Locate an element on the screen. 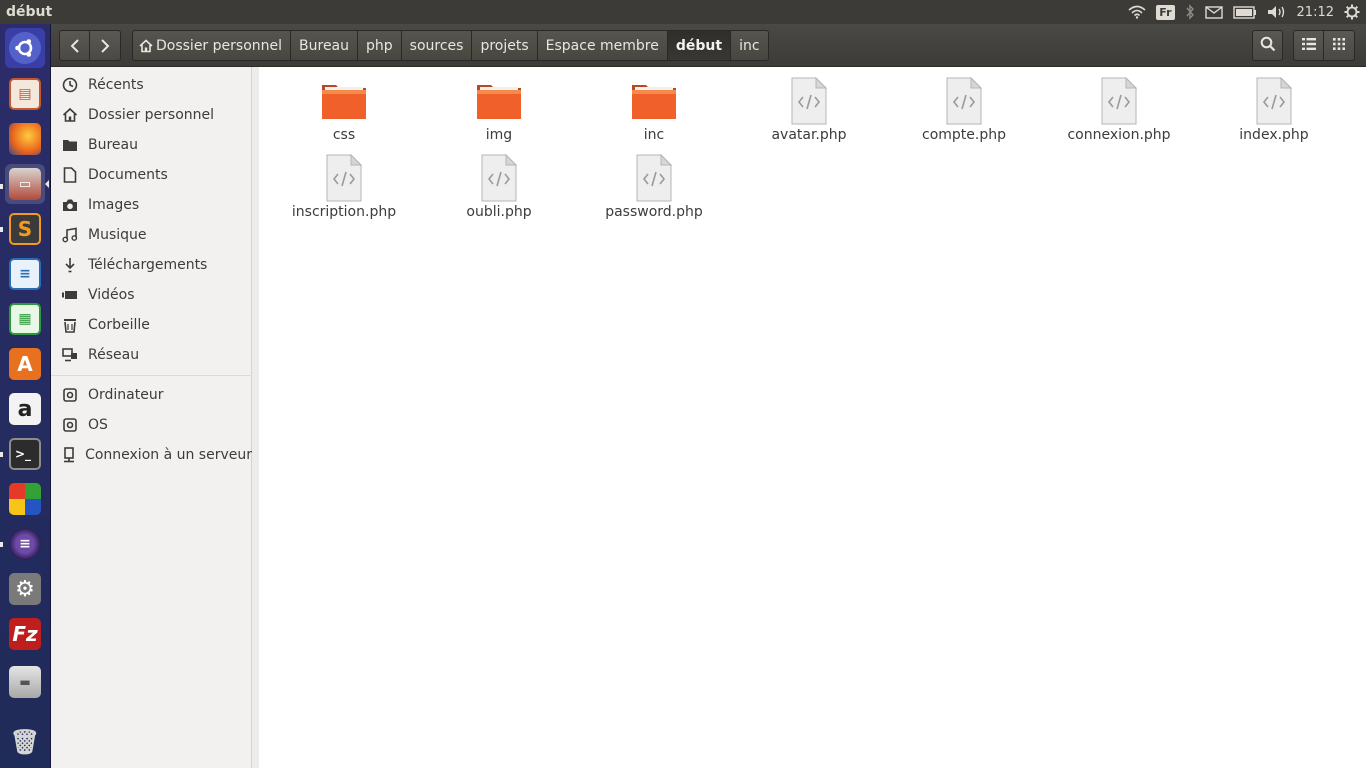 The height and width of the screenshot is (768, 1366). file-name: password.php is located at coordinates (654, 212).